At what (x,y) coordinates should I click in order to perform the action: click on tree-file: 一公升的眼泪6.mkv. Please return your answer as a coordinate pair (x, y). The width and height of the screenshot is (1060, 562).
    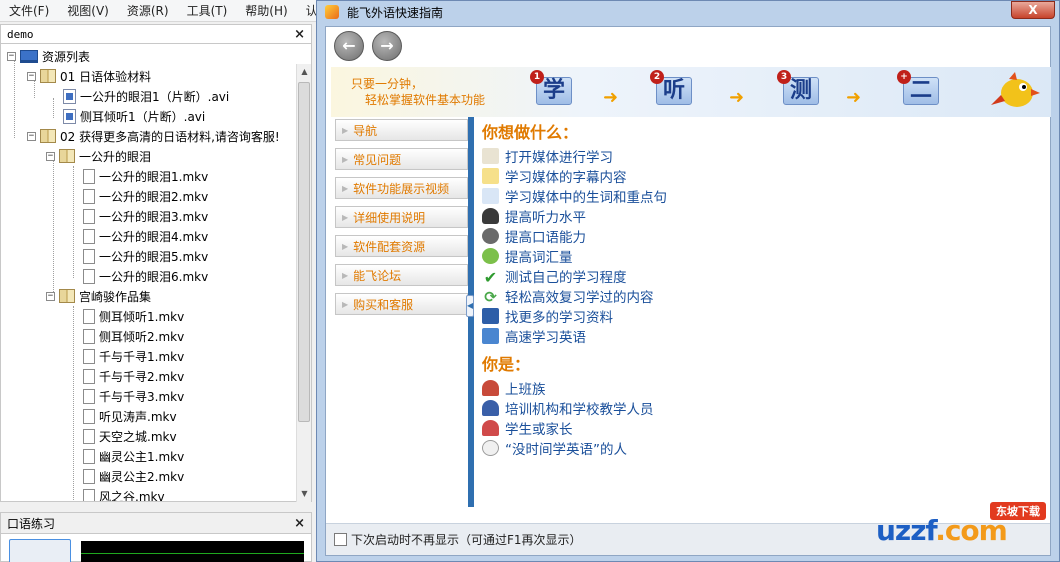
    Looking at the image, I should click on (145, 276).